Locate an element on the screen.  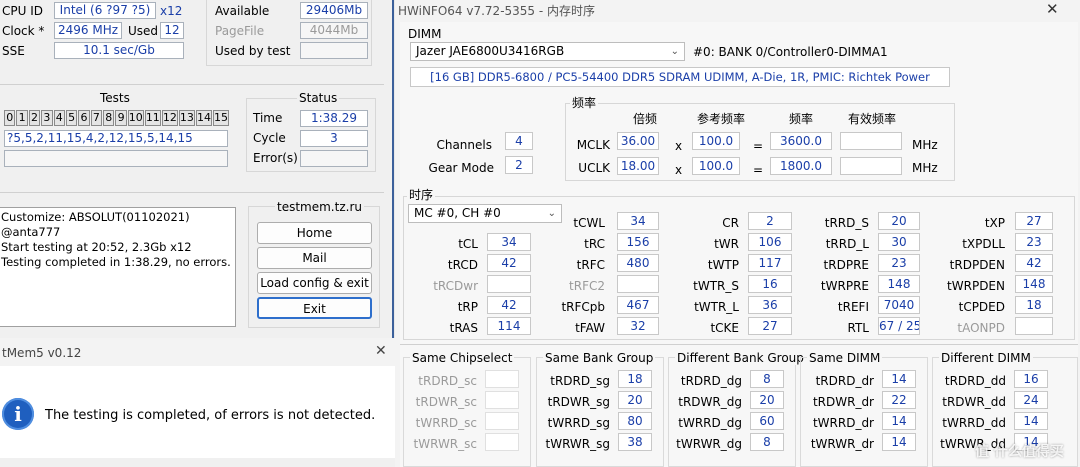
test-number-box: 8 is located at coordinates (109, 118).